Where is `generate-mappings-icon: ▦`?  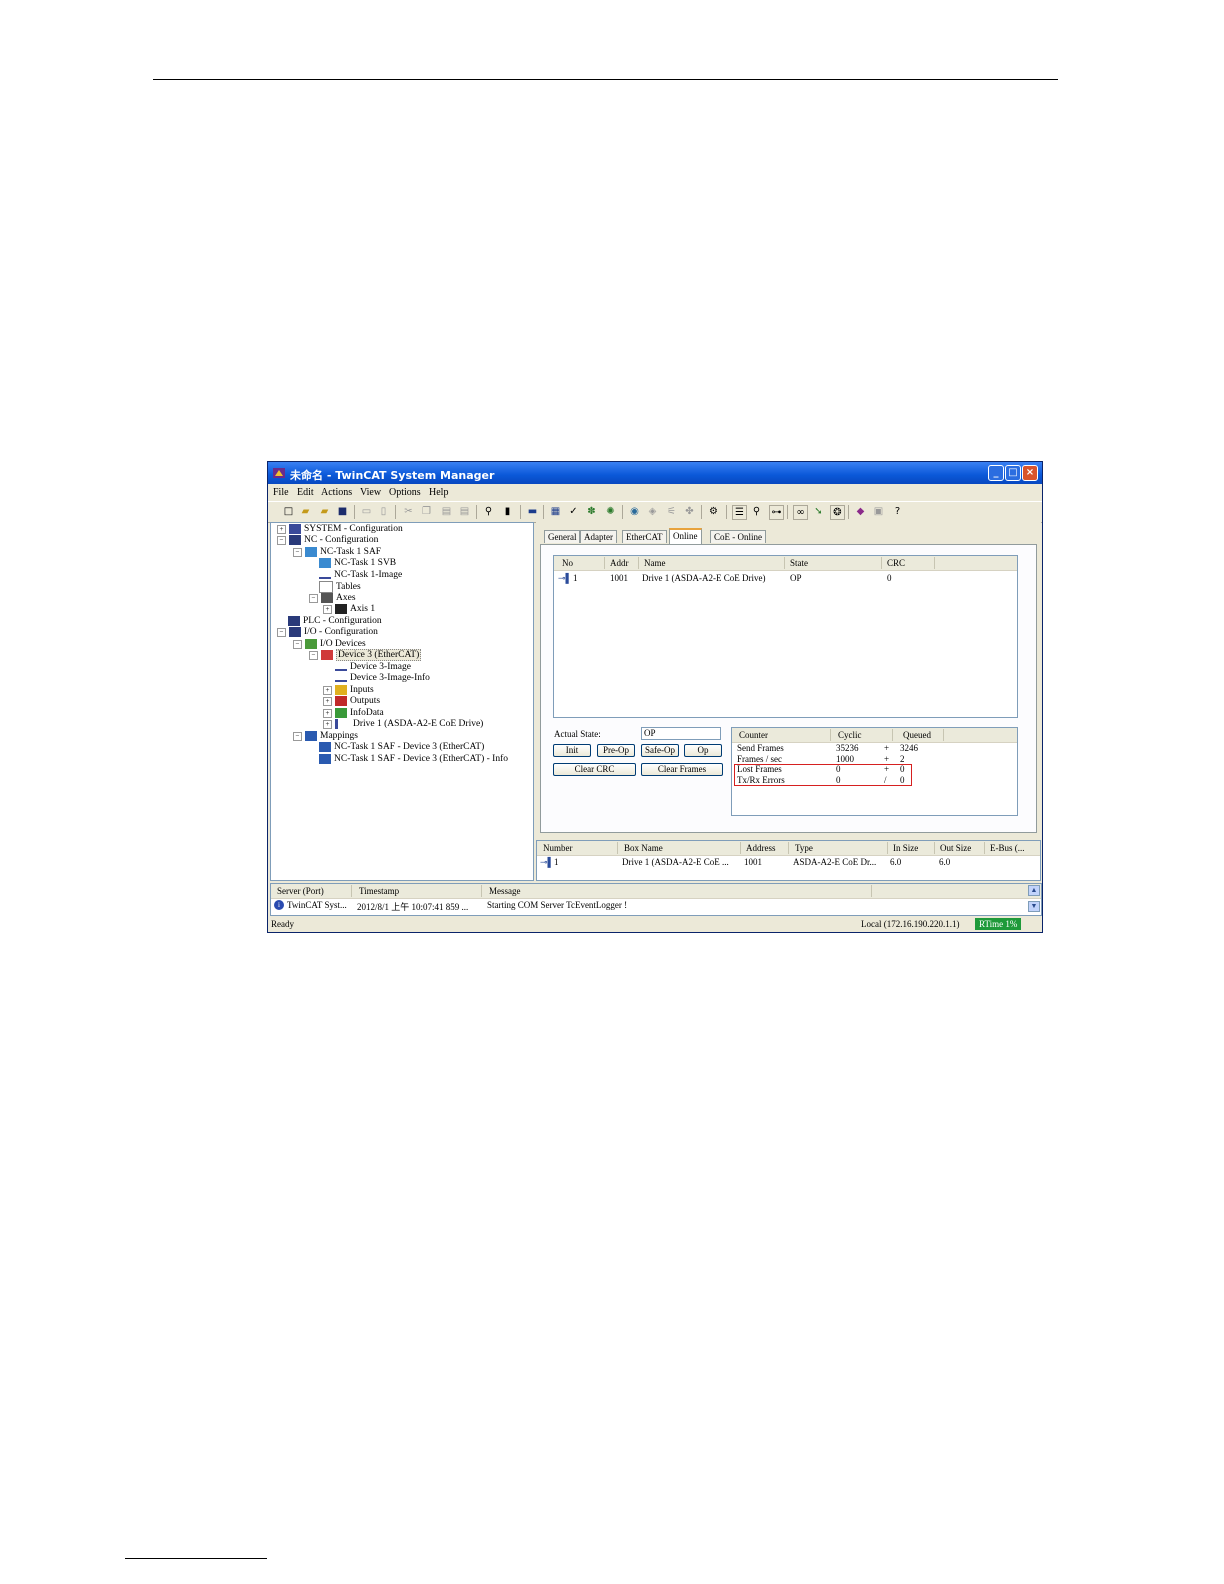 generate-mappings-icon: ▦ is located at coordinates (555, 511).